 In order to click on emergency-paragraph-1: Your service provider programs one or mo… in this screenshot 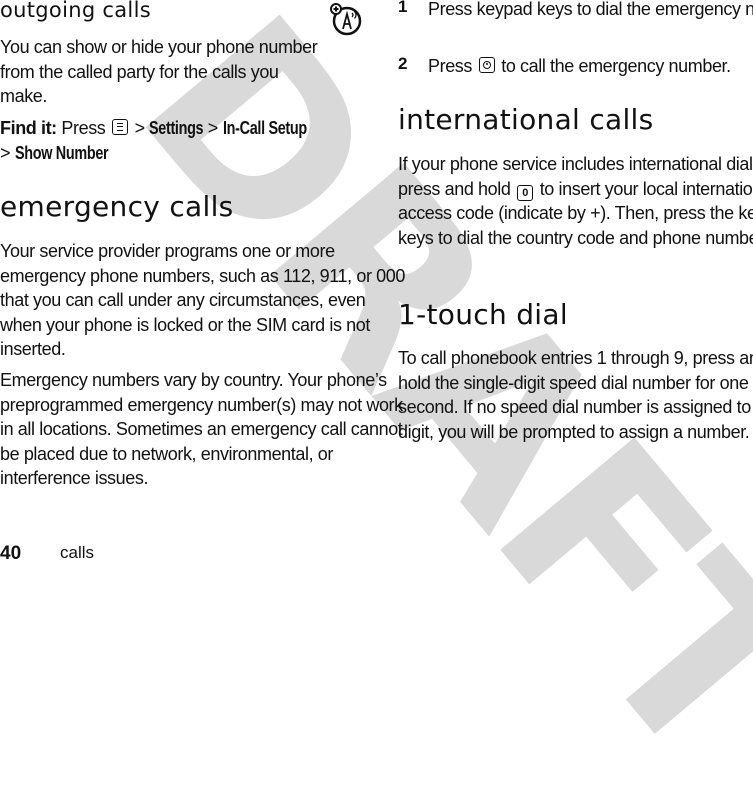, I will do `click(202, 300)`.